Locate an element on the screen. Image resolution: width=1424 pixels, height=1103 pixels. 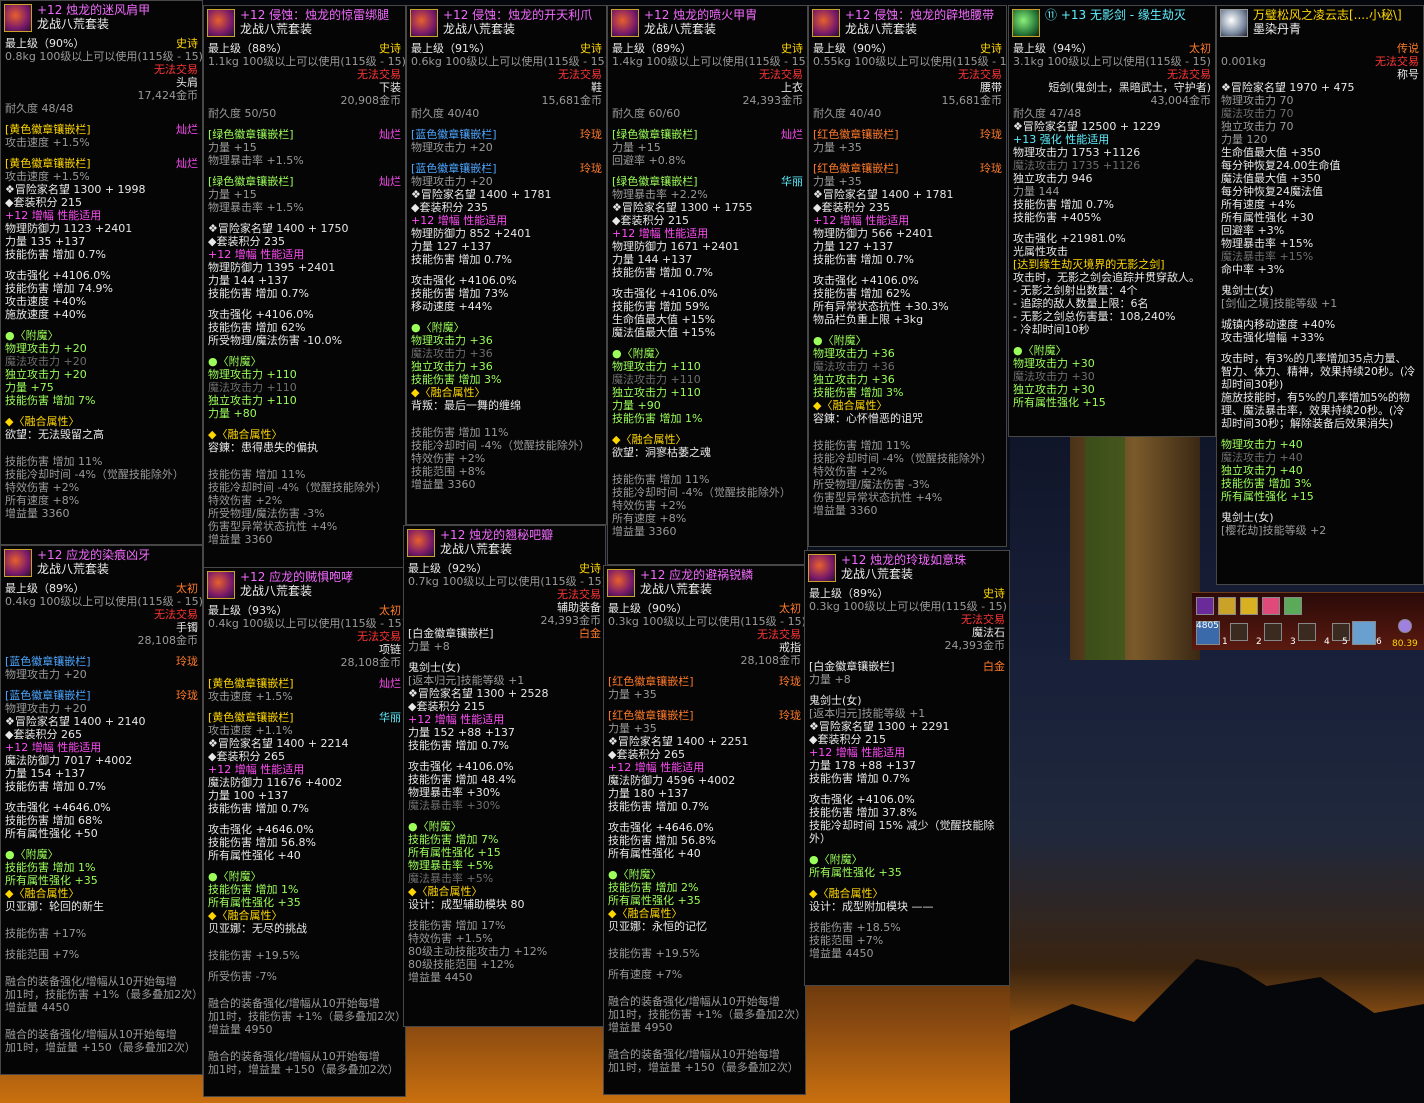
stat-line: 技能伤害 增加 0.7% is located at coordinates (461, 259).